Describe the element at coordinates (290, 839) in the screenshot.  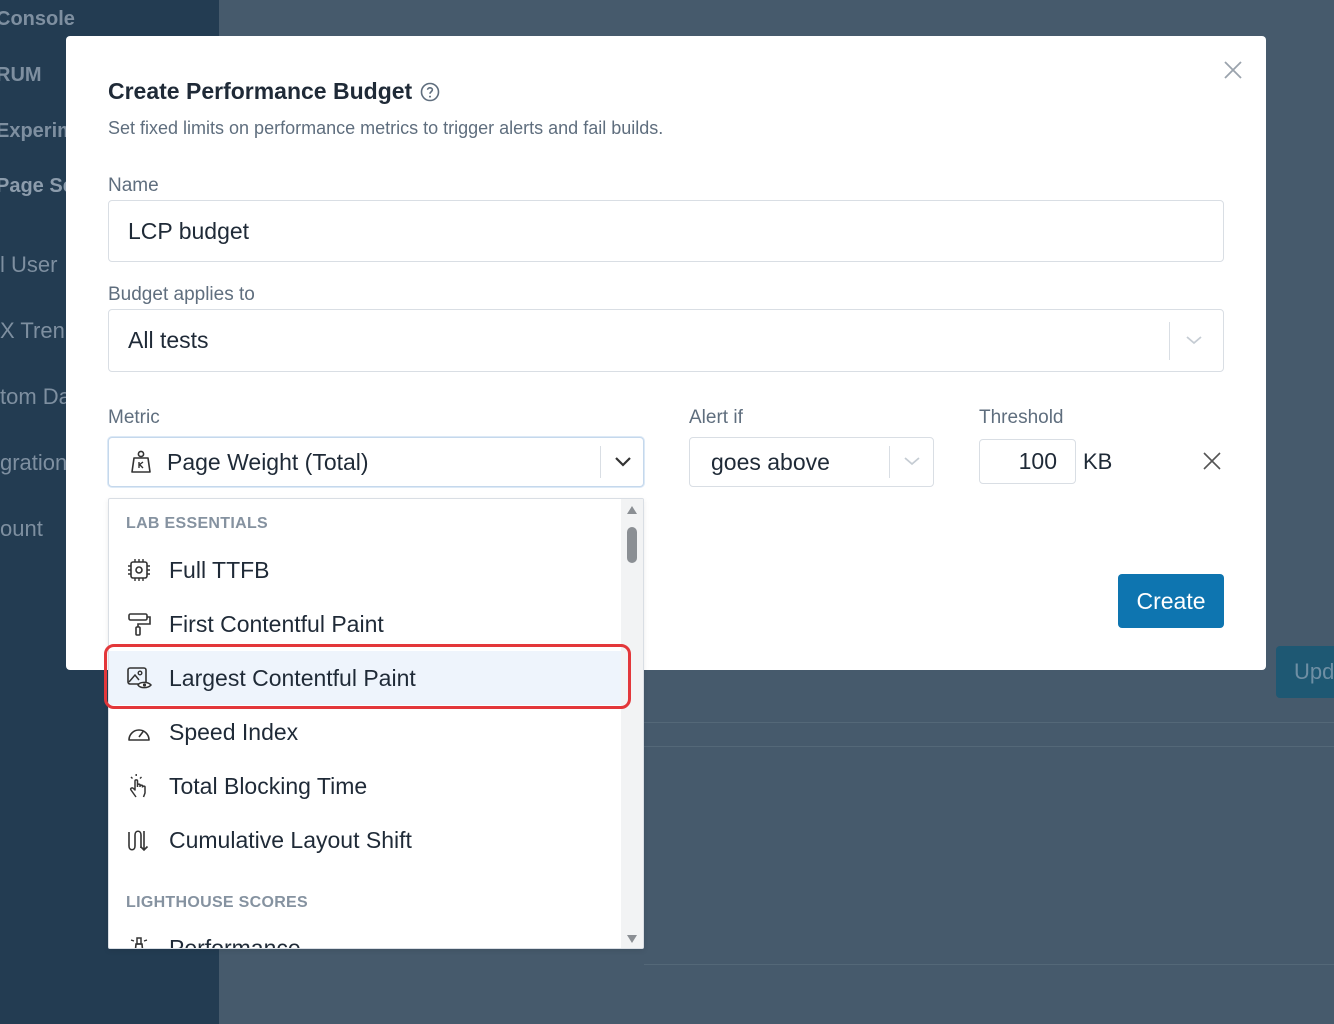
I see `option-label: Cumulative Layout Shift` at that location.